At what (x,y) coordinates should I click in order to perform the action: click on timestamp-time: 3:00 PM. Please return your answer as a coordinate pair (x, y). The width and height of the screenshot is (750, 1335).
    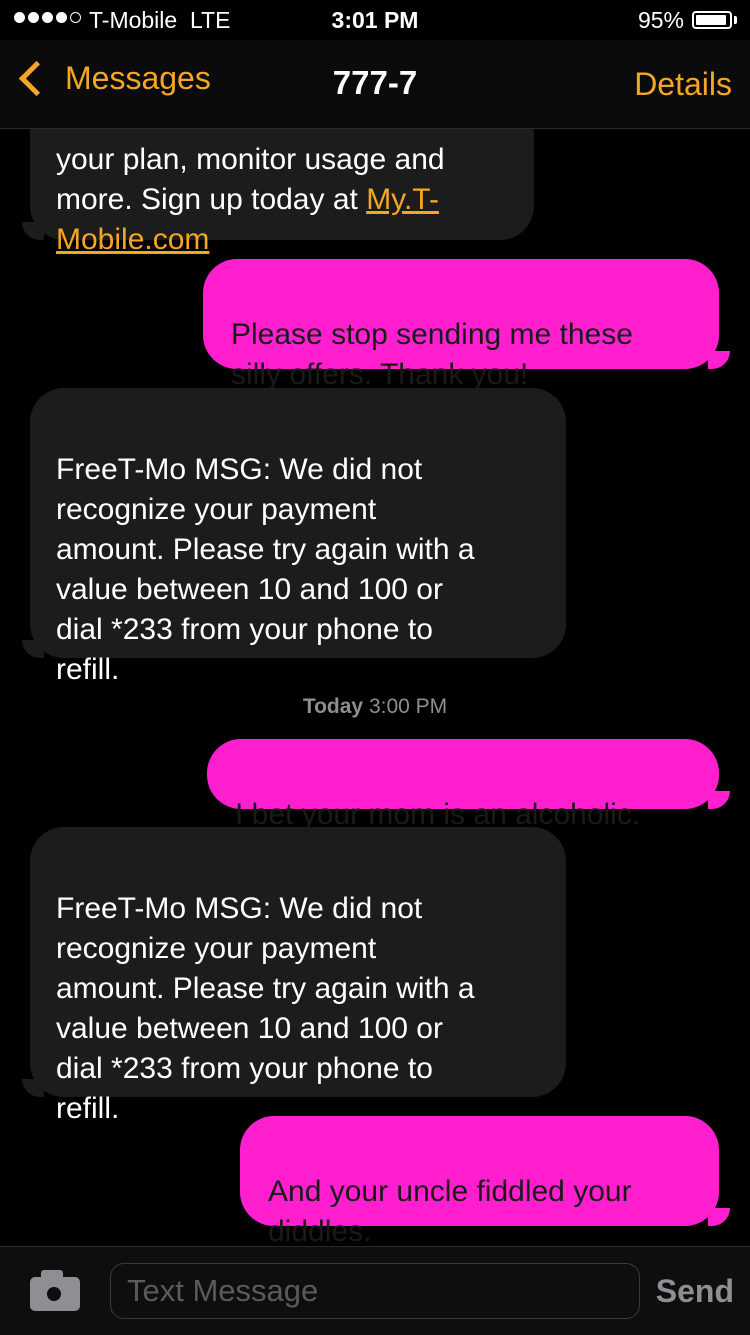
    Looking at the image, I should click on (408, 706).